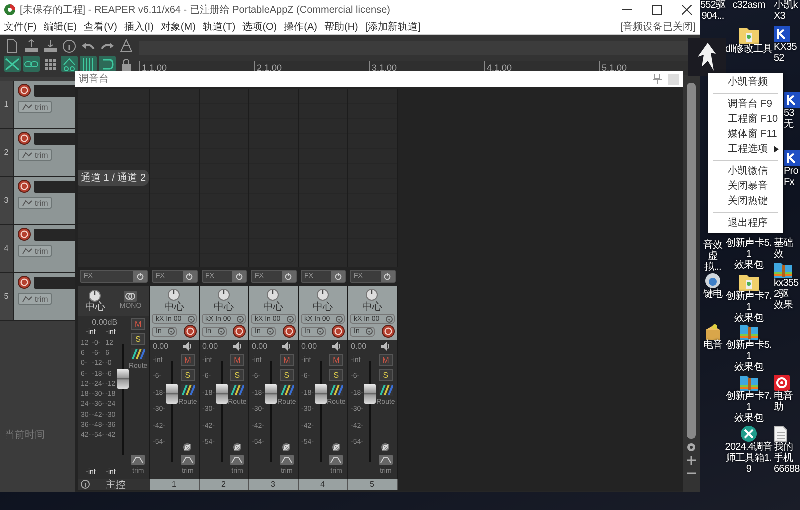 The image size is (800, 510). Describe the element at coordinates (691, 447) in the screenshot. I see `zoom-icon` at that location.